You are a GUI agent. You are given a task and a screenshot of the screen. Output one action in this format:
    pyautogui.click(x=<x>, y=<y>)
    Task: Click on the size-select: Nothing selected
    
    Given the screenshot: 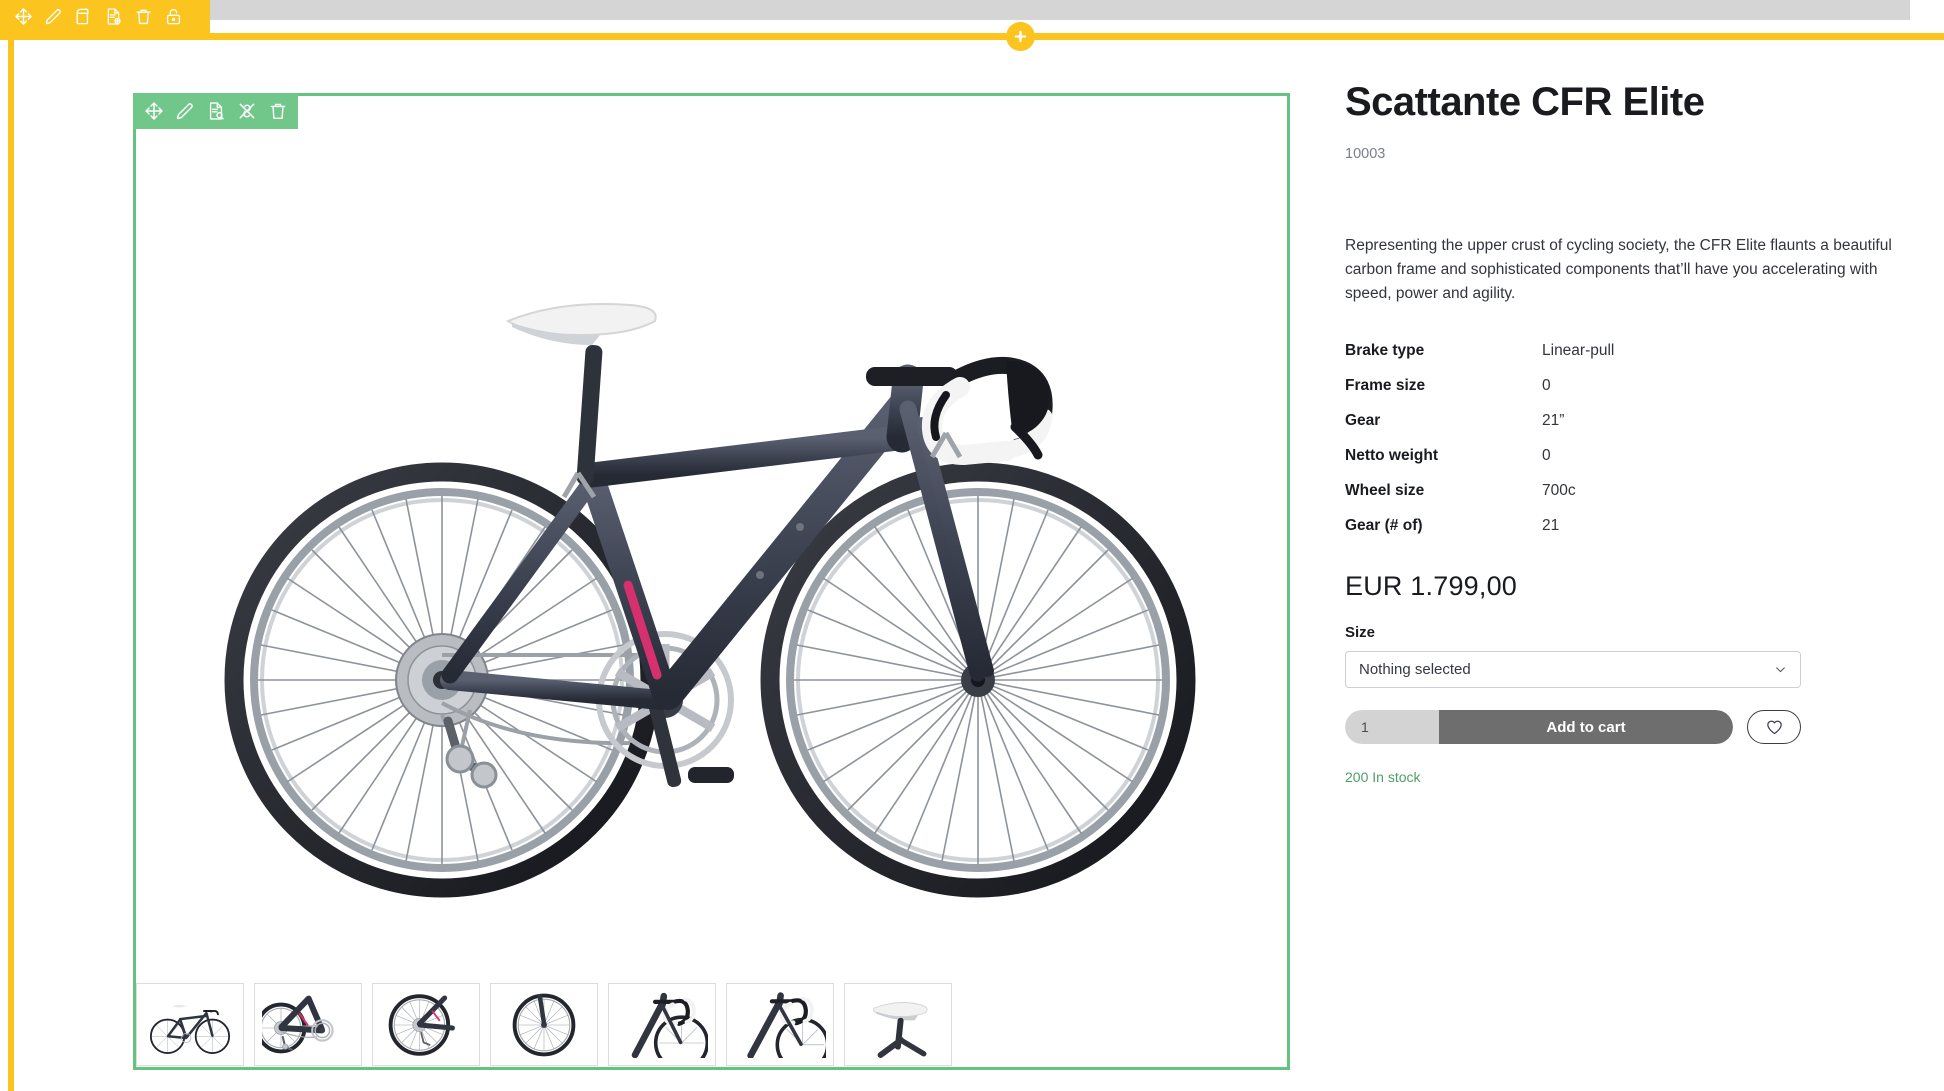 What is the action you would take?
    pyautogui.click(x=1573, y=670)
    